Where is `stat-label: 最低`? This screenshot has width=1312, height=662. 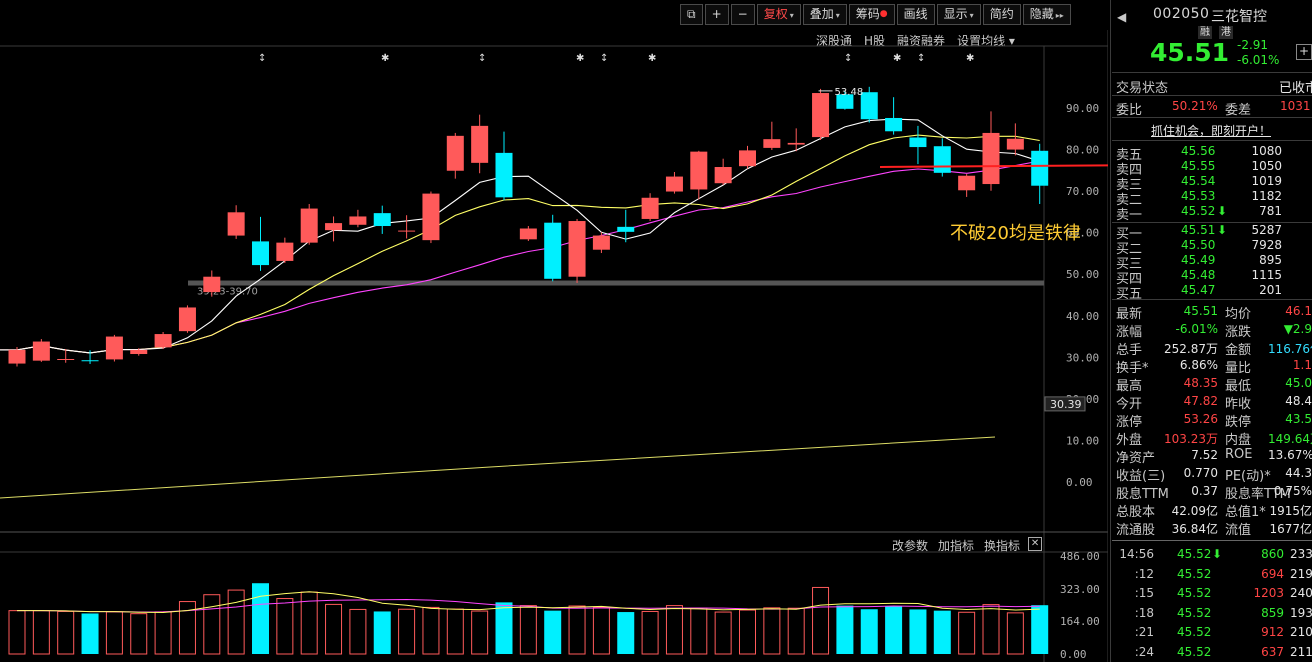
stat-label: 最低 is located at coordinates (1238, 386).